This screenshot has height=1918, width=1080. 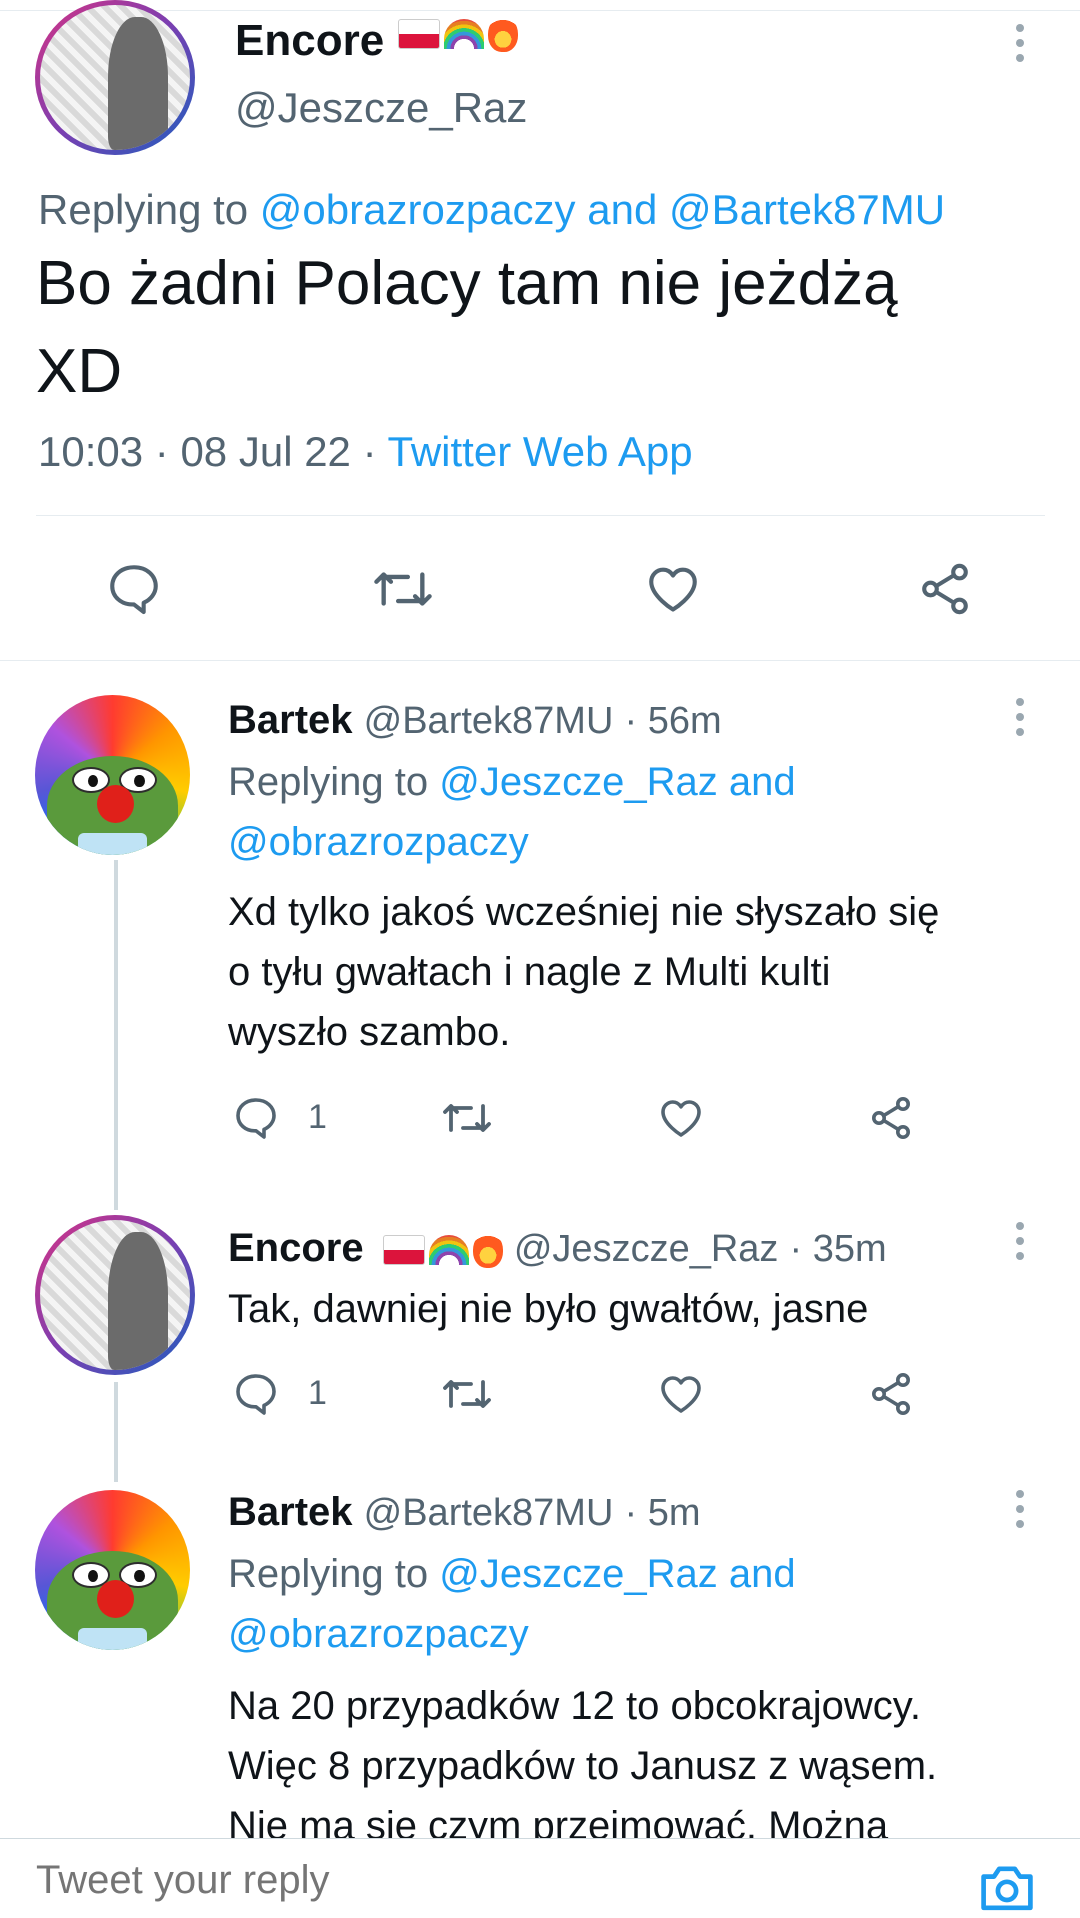 I want to click on reply-header: Bartek @Bartek87MU · 56m, so click(x=475, y=720).